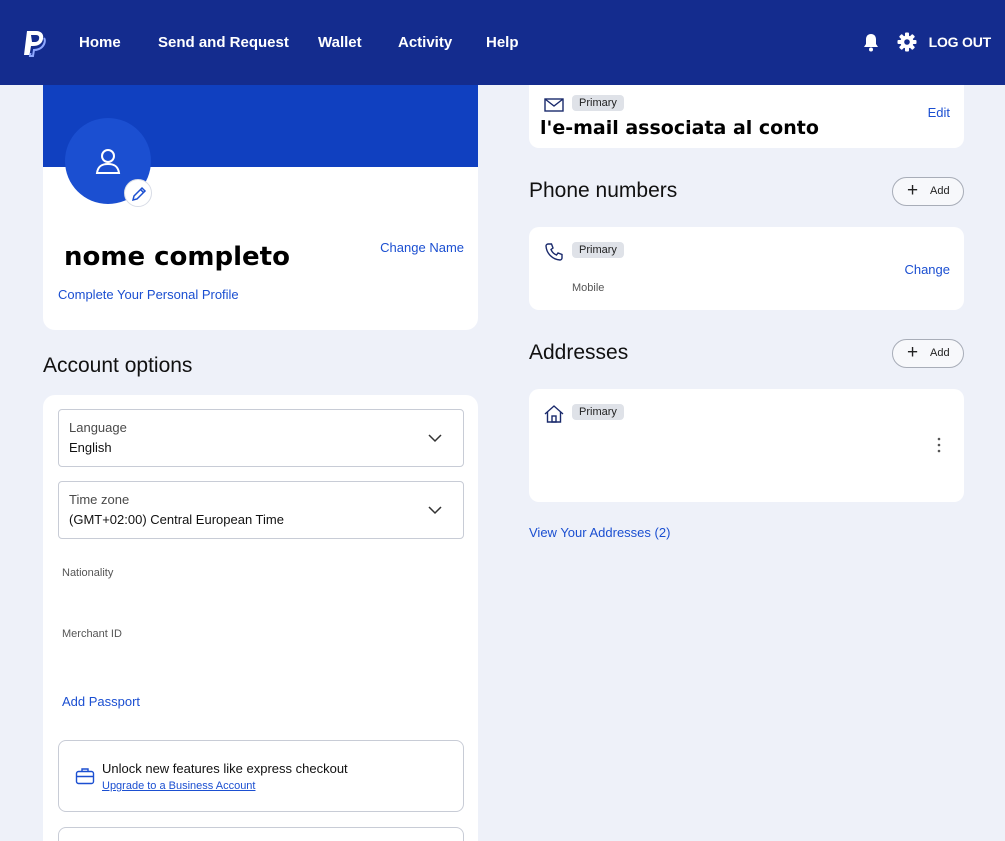 Image resolution: width=1005 pixels, height=841 pixels. Describe the element at coordinates (928, 353) in the screenshot. I see `add-address-button: + Add` at that location.